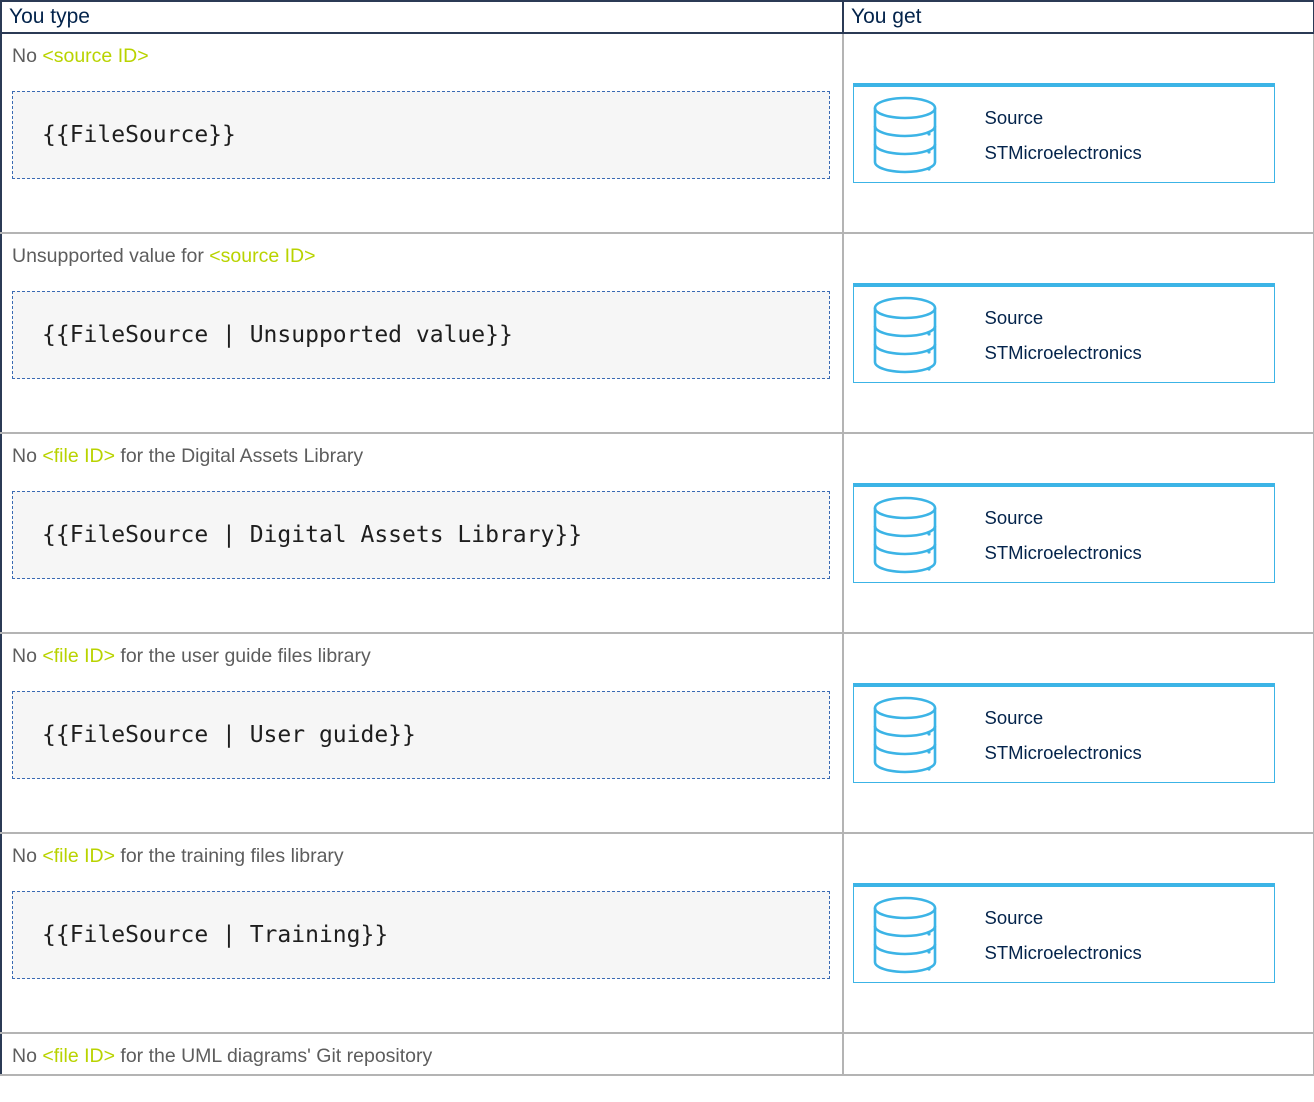 Image resolution: width=1314 pixels, height=1102 pixels. What do you see at coordinates (242, 656) in the screenshot?
I see `description-text: for the user guide files library` at bounding box center [242, 656].